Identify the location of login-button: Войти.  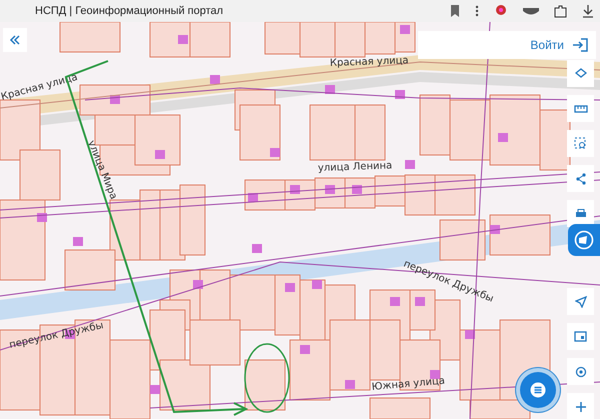
(507, 45).